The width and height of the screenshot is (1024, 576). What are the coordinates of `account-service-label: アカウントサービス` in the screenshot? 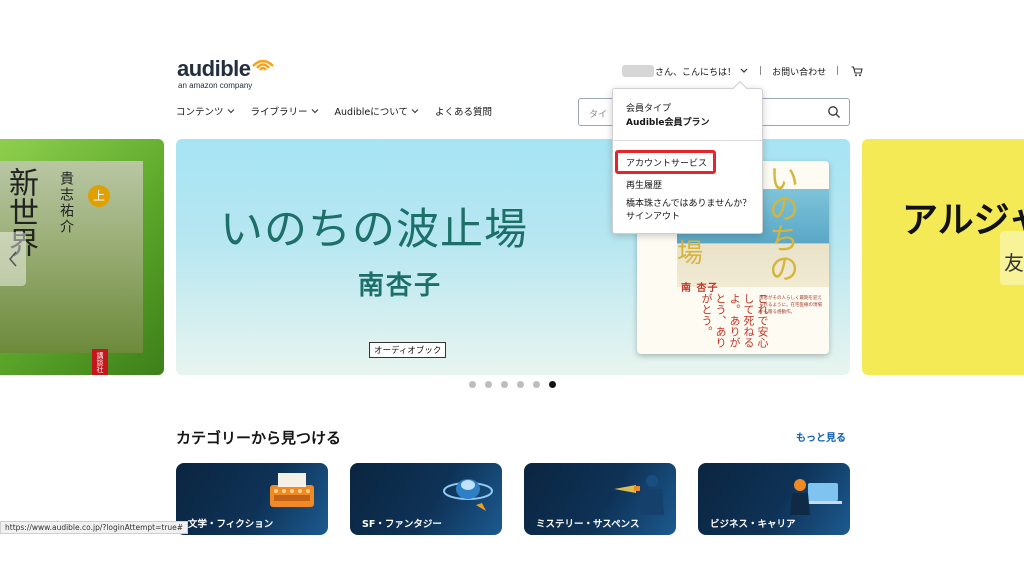 It's located at (667, 164).